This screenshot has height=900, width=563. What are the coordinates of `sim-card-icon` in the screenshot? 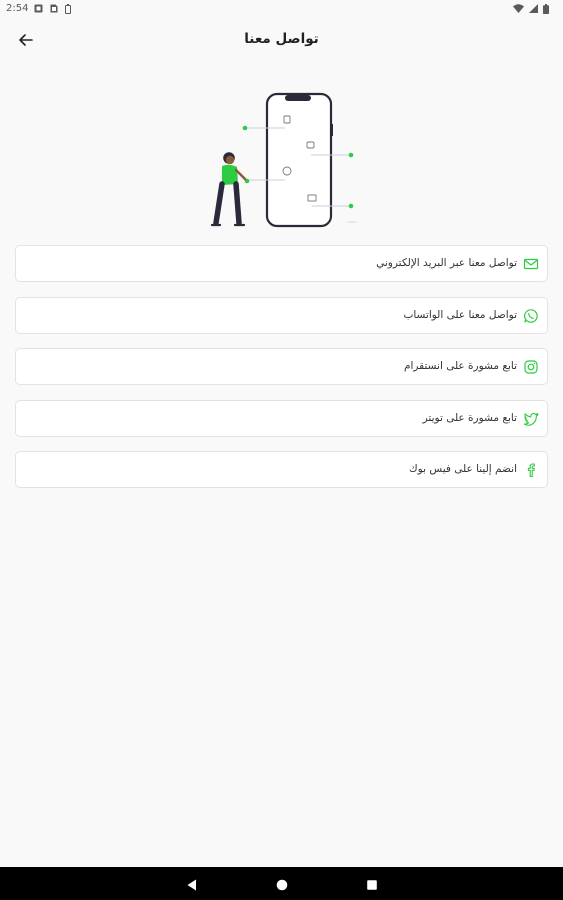 It's located at (54, 8).